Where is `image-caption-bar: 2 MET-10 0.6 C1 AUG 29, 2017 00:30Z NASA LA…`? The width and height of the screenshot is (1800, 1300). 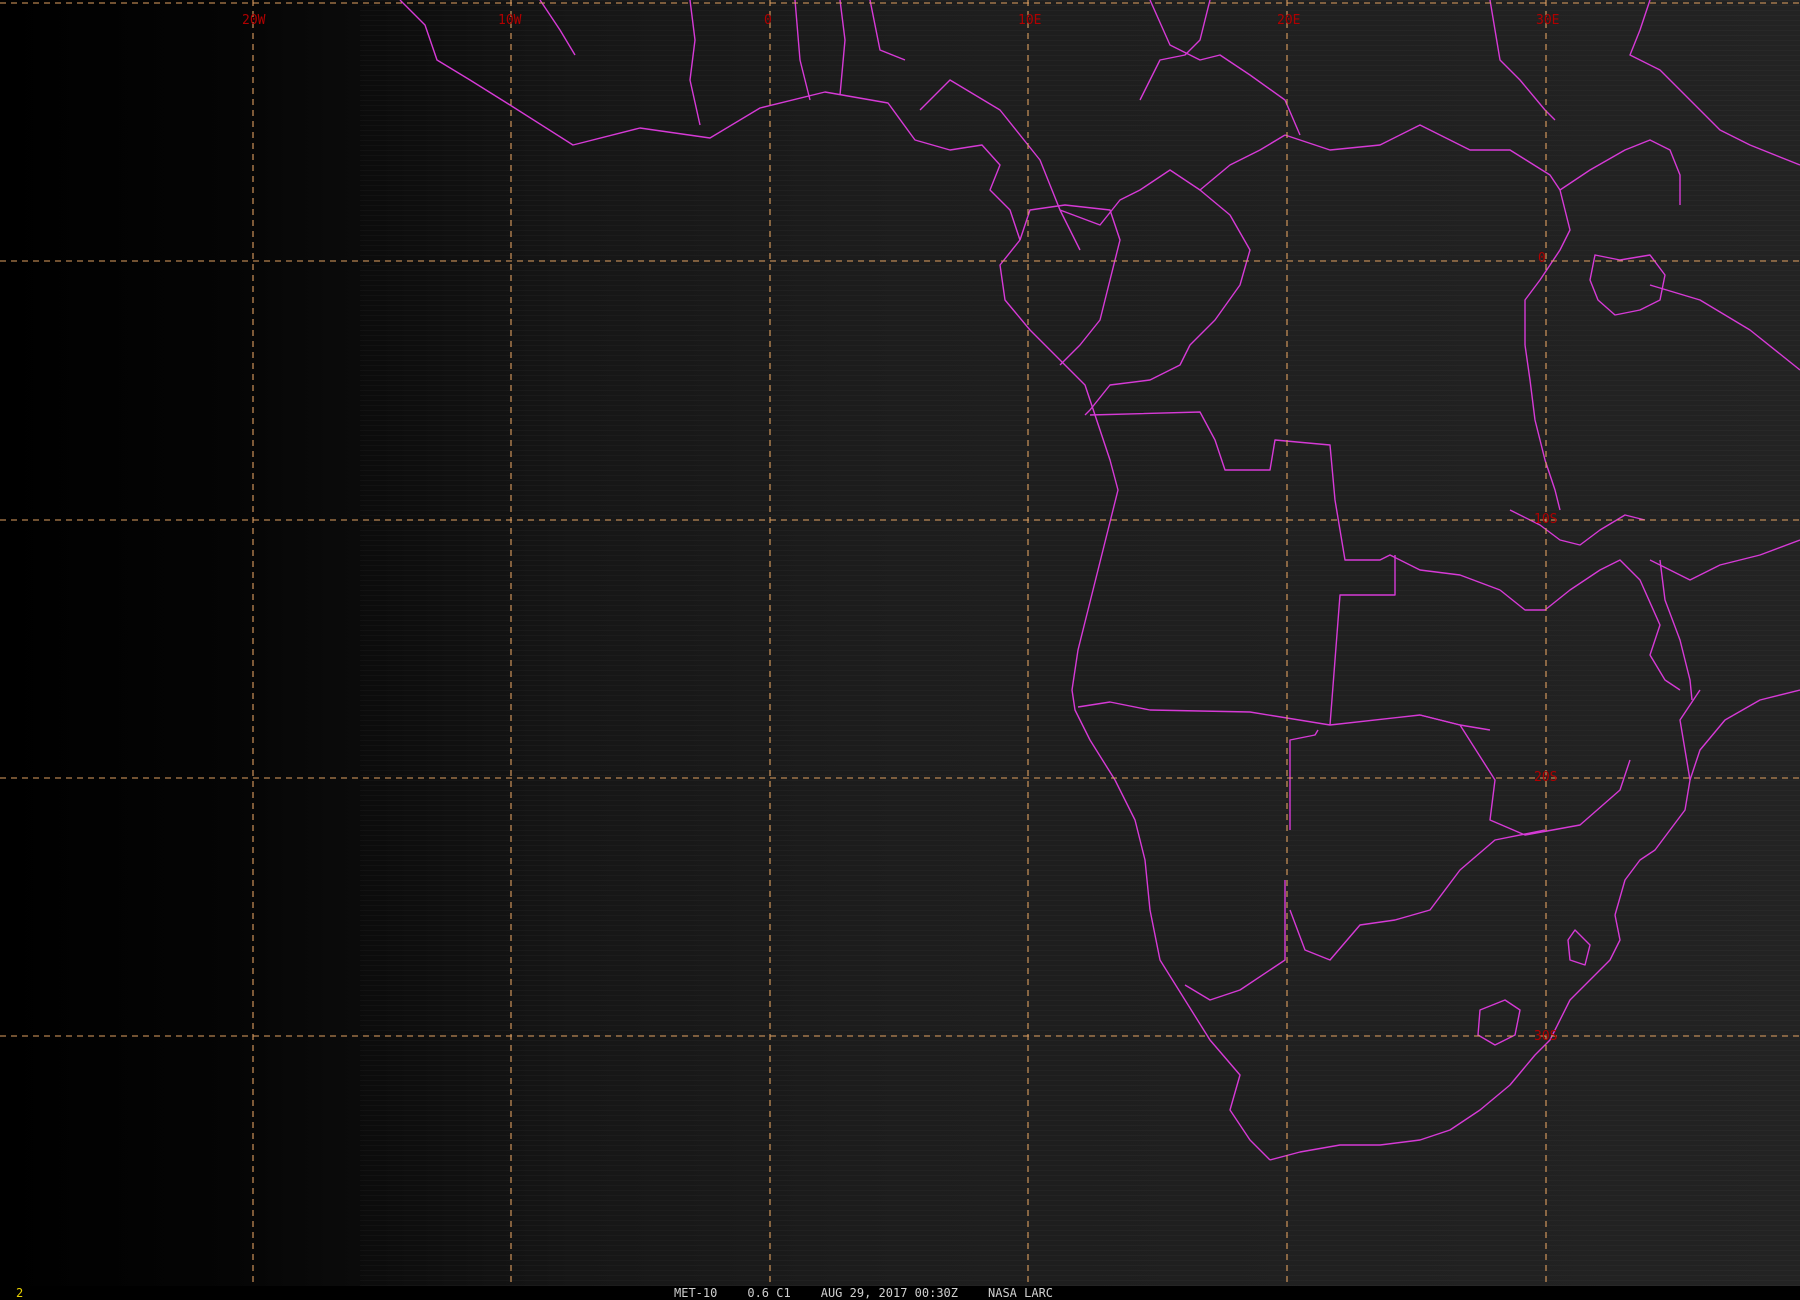
image-caption-bar: 2 MET-10 0.6 C1 AUG 29, 2017 00:30Z NASA LA… is located at coordinates (900, 1293).